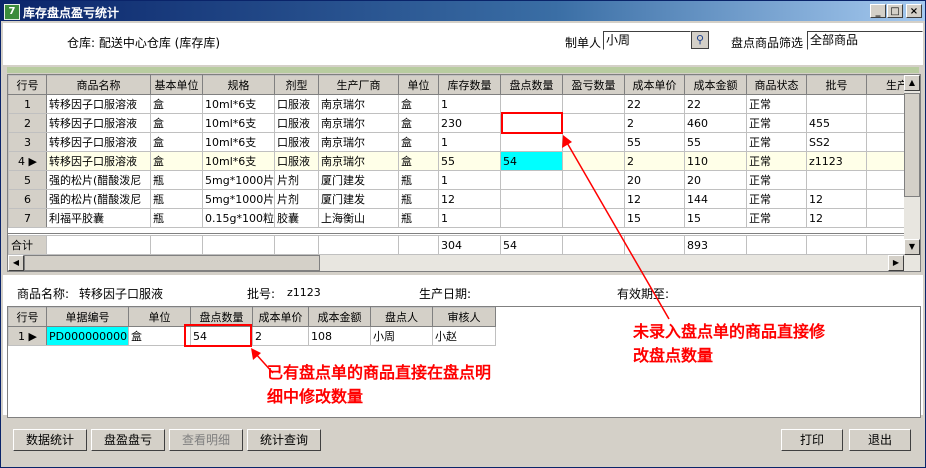 Image resolution: width=926 pixels, height=468 pixels. What do you see at coordinates (206, 440) in the screenshot?
I see `view-detail-button: 查看明细` at bounding box center [206, 440].